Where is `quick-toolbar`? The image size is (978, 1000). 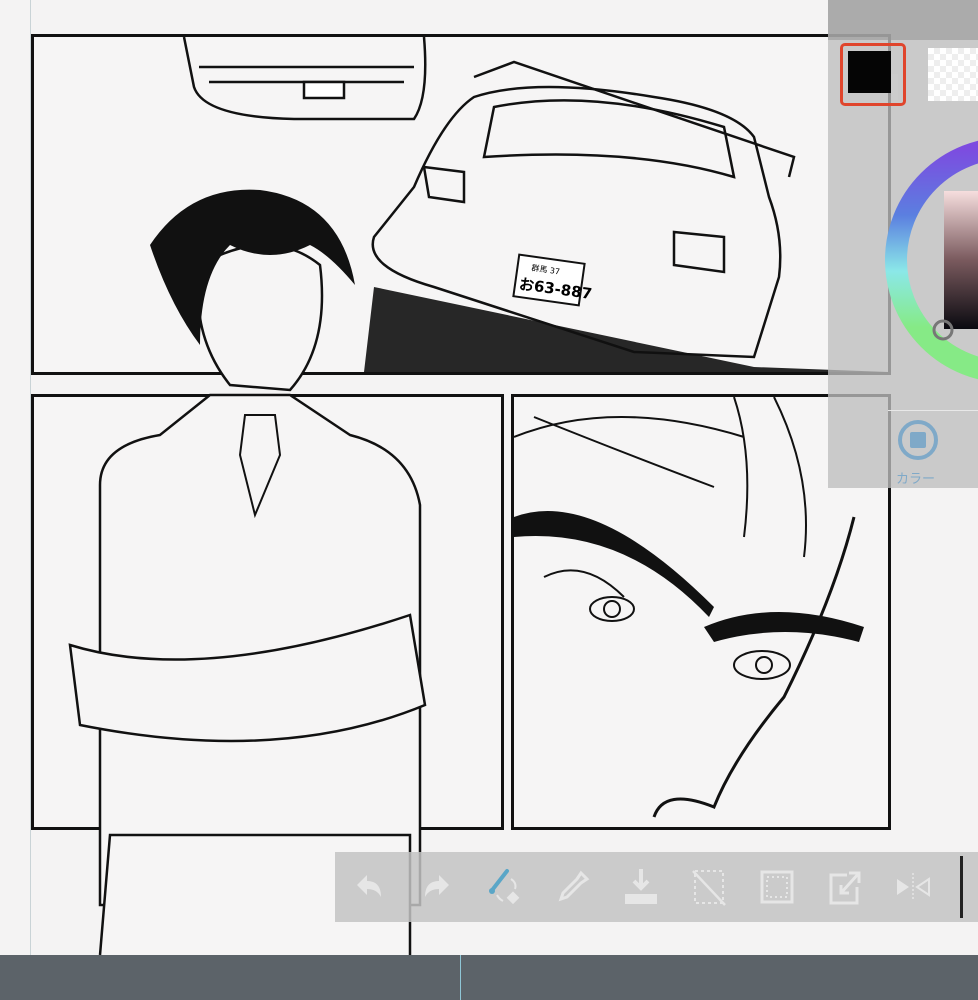
quick-toolbar is located at coordinates (656, 887).